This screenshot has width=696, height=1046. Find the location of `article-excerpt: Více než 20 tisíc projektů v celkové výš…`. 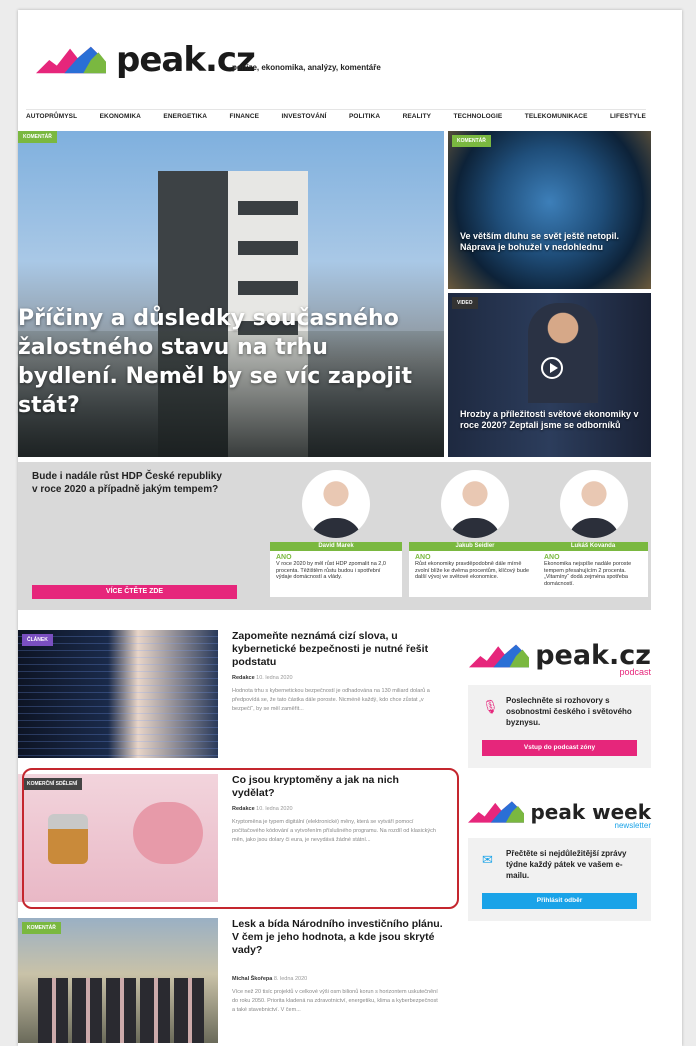

article-excerpt: Více než 20 tisíc projektů v celkové výš… is located at coordinates (335, 1001).